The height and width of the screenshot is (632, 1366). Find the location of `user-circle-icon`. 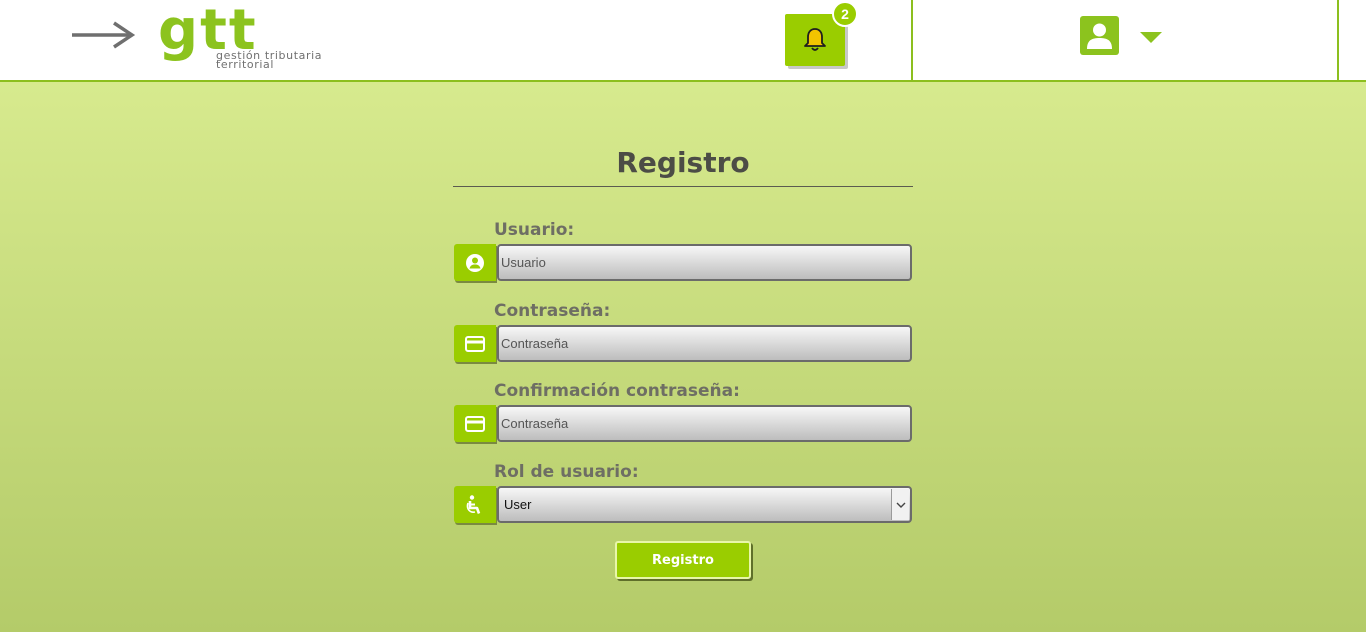

user-circle-icon is located at coordinates (475, 262).